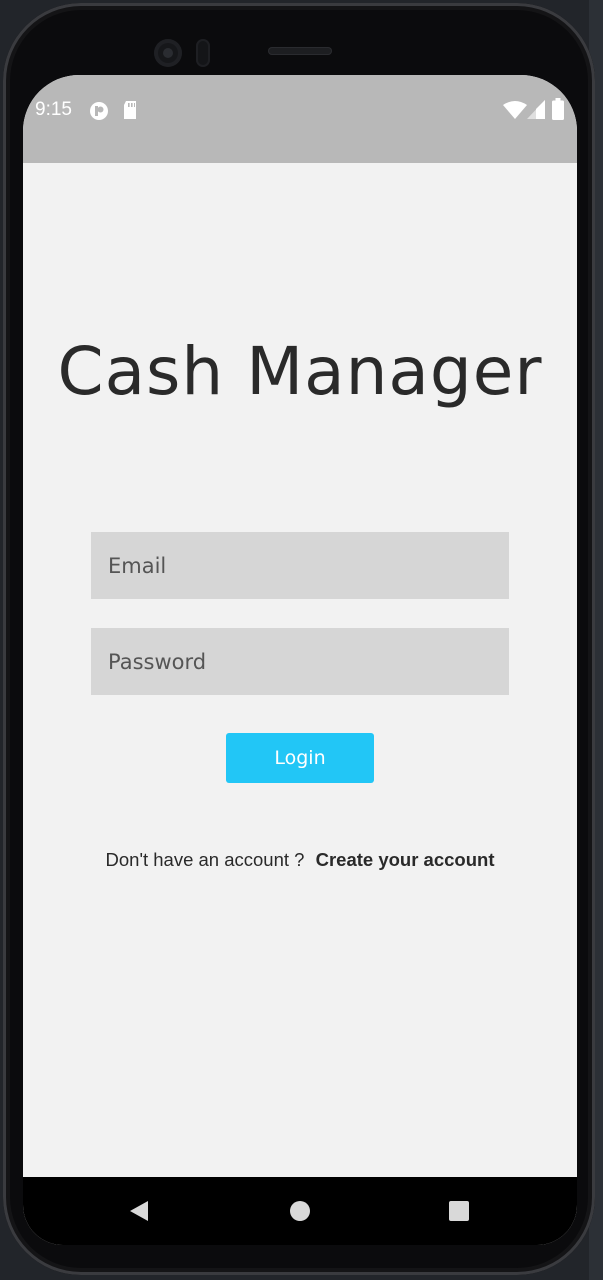 The height and width of the screenshot is (1280, 603). What do you see at coordinates (558, 109) in the screenshot?
I see `battery-icon` at bounding box center [558, 109].